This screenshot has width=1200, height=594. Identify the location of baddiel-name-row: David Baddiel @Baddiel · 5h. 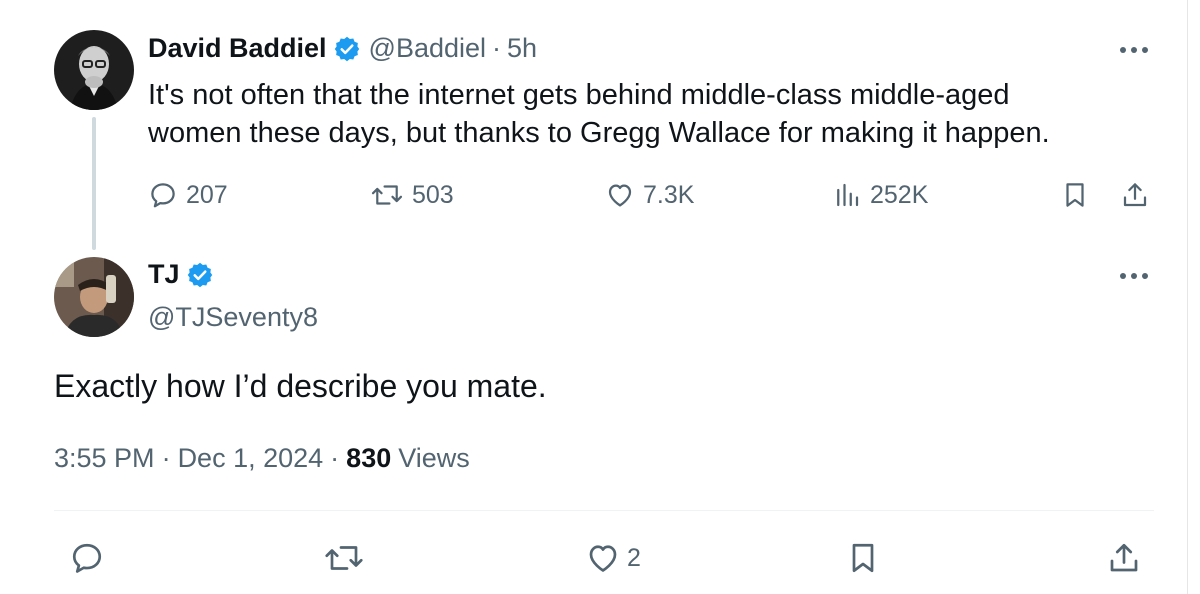
(342, 48).